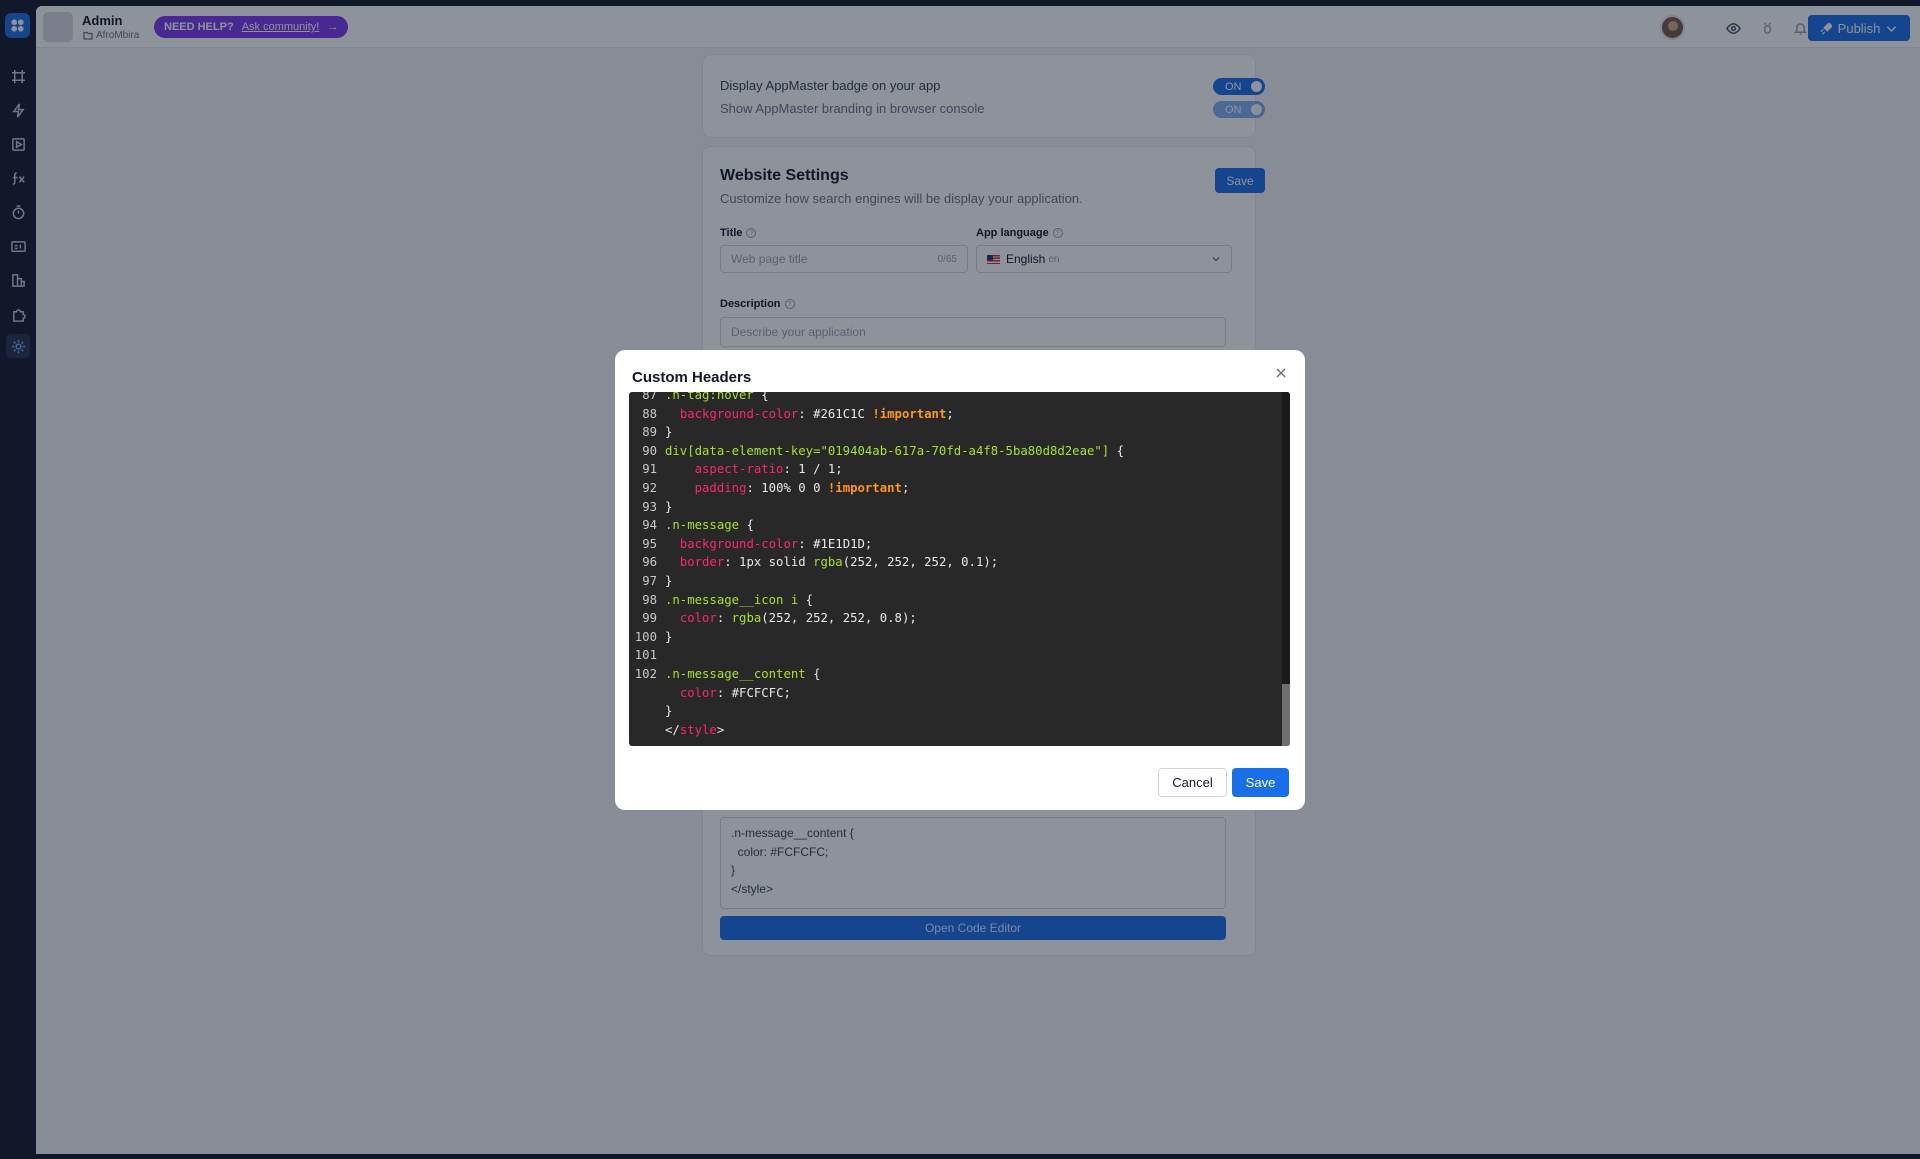  What do you see at coordinates (645, 636) in the screenshot?
I see `line-number: 100` at bounding box center [645, 636].